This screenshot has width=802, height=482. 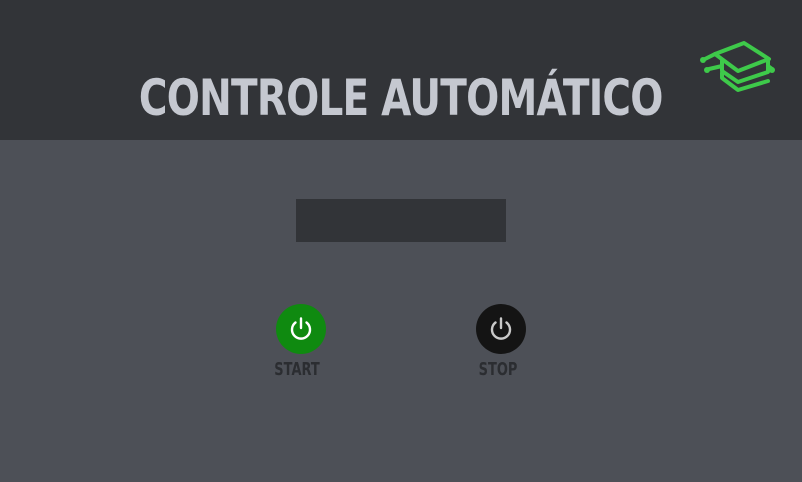 I want to click on logo-icon, so click(x=737, y=66).